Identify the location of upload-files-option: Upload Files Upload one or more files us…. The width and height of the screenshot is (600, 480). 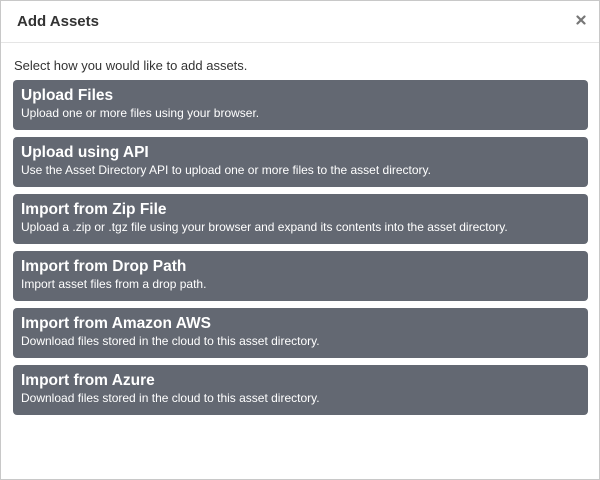
(300, 105).